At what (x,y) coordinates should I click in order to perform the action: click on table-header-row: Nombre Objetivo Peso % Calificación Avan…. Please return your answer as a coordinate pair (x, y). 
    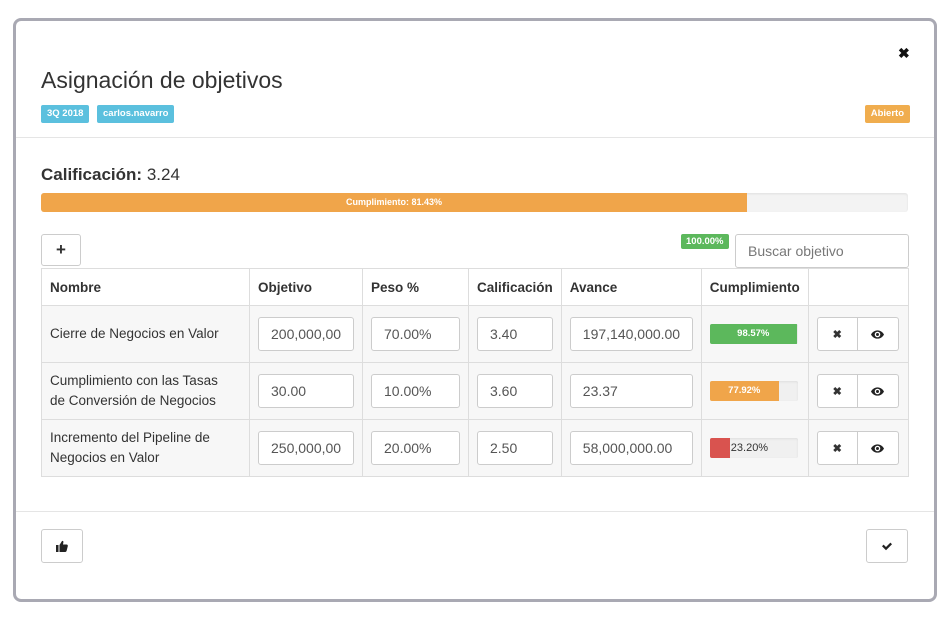
    Looking at the image, I should click on (475, 287).